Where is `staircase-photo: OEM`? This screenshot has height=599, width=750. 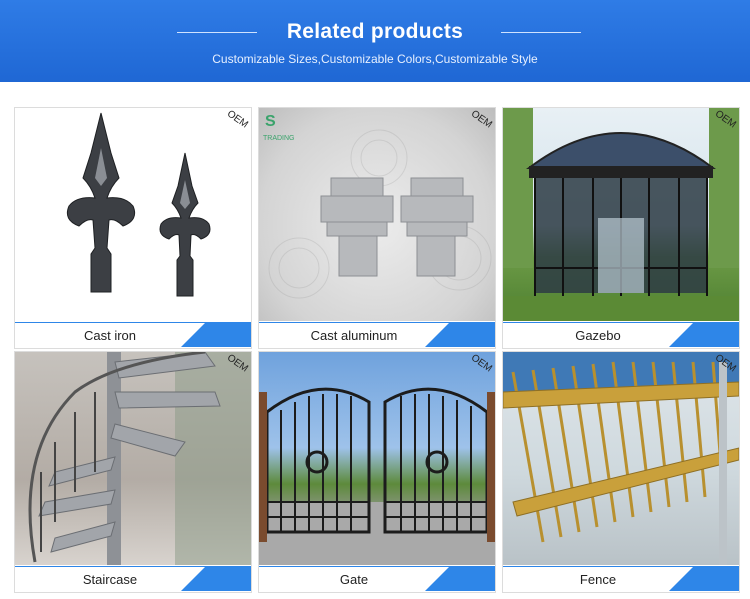
staircase-photo: OEM is located at coordinates (133, 458).